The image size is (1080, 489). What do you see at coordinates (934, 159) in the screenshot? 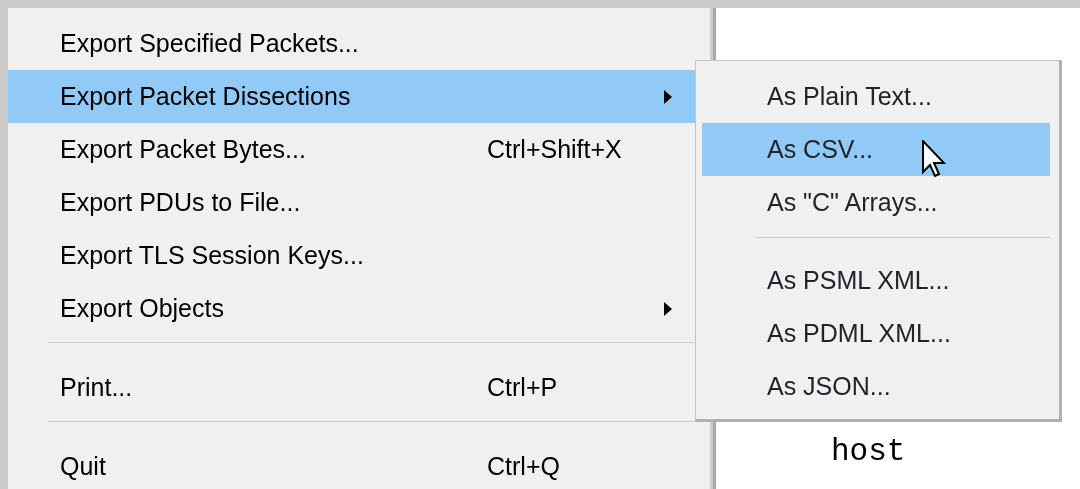
I see `mouse-pointer-icon` at bounding box center [934, 159].